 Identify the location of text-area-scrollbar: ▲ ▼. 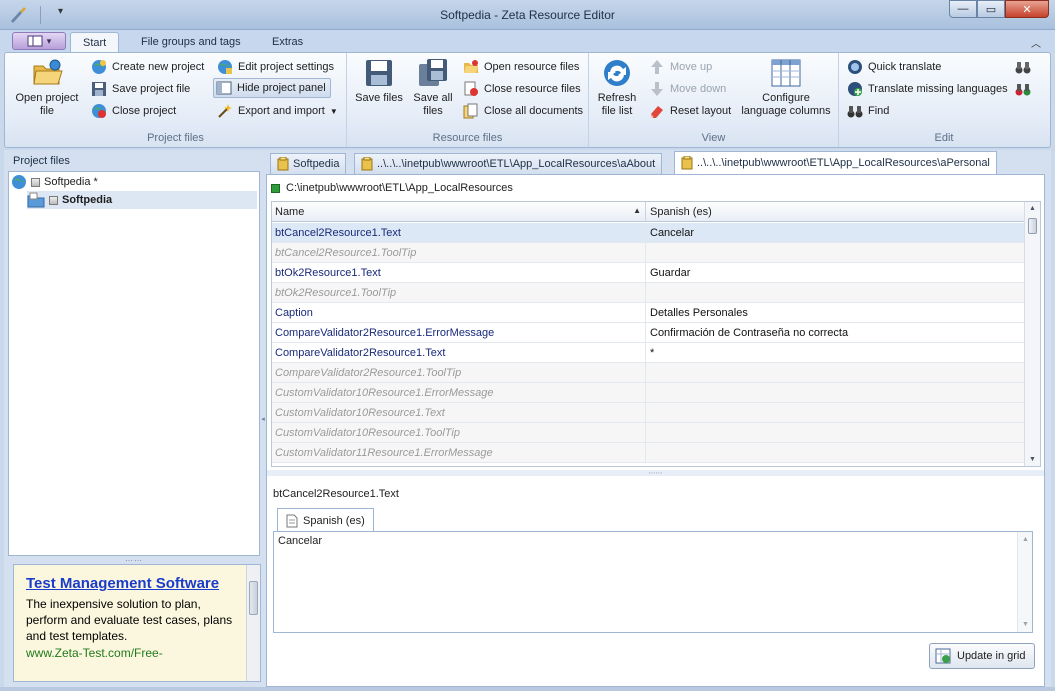
(1024, 582).